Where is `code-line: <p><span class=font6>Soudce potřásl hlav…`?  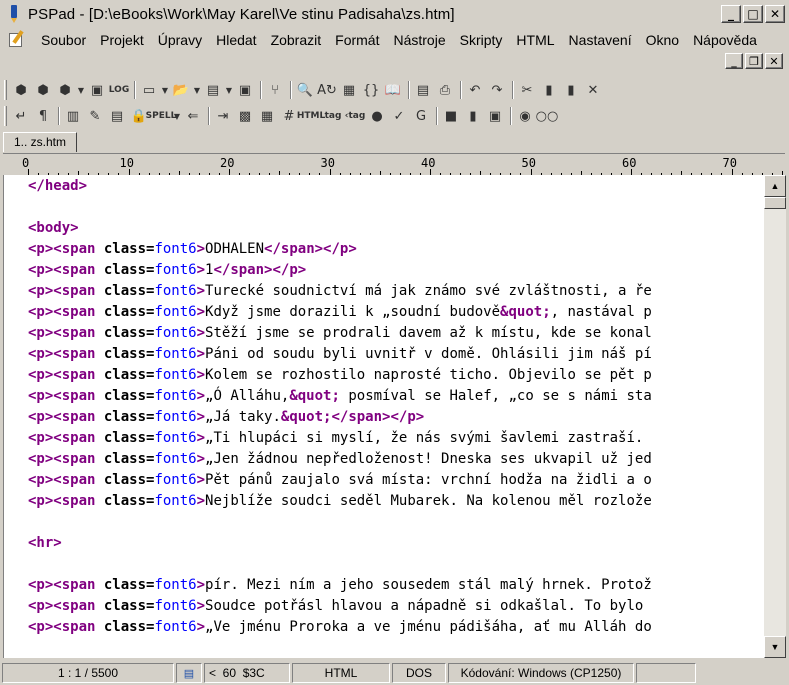
code-line: <p><span class=font6>Soudce potřásl hlav… is located at coordinates (396, 606).